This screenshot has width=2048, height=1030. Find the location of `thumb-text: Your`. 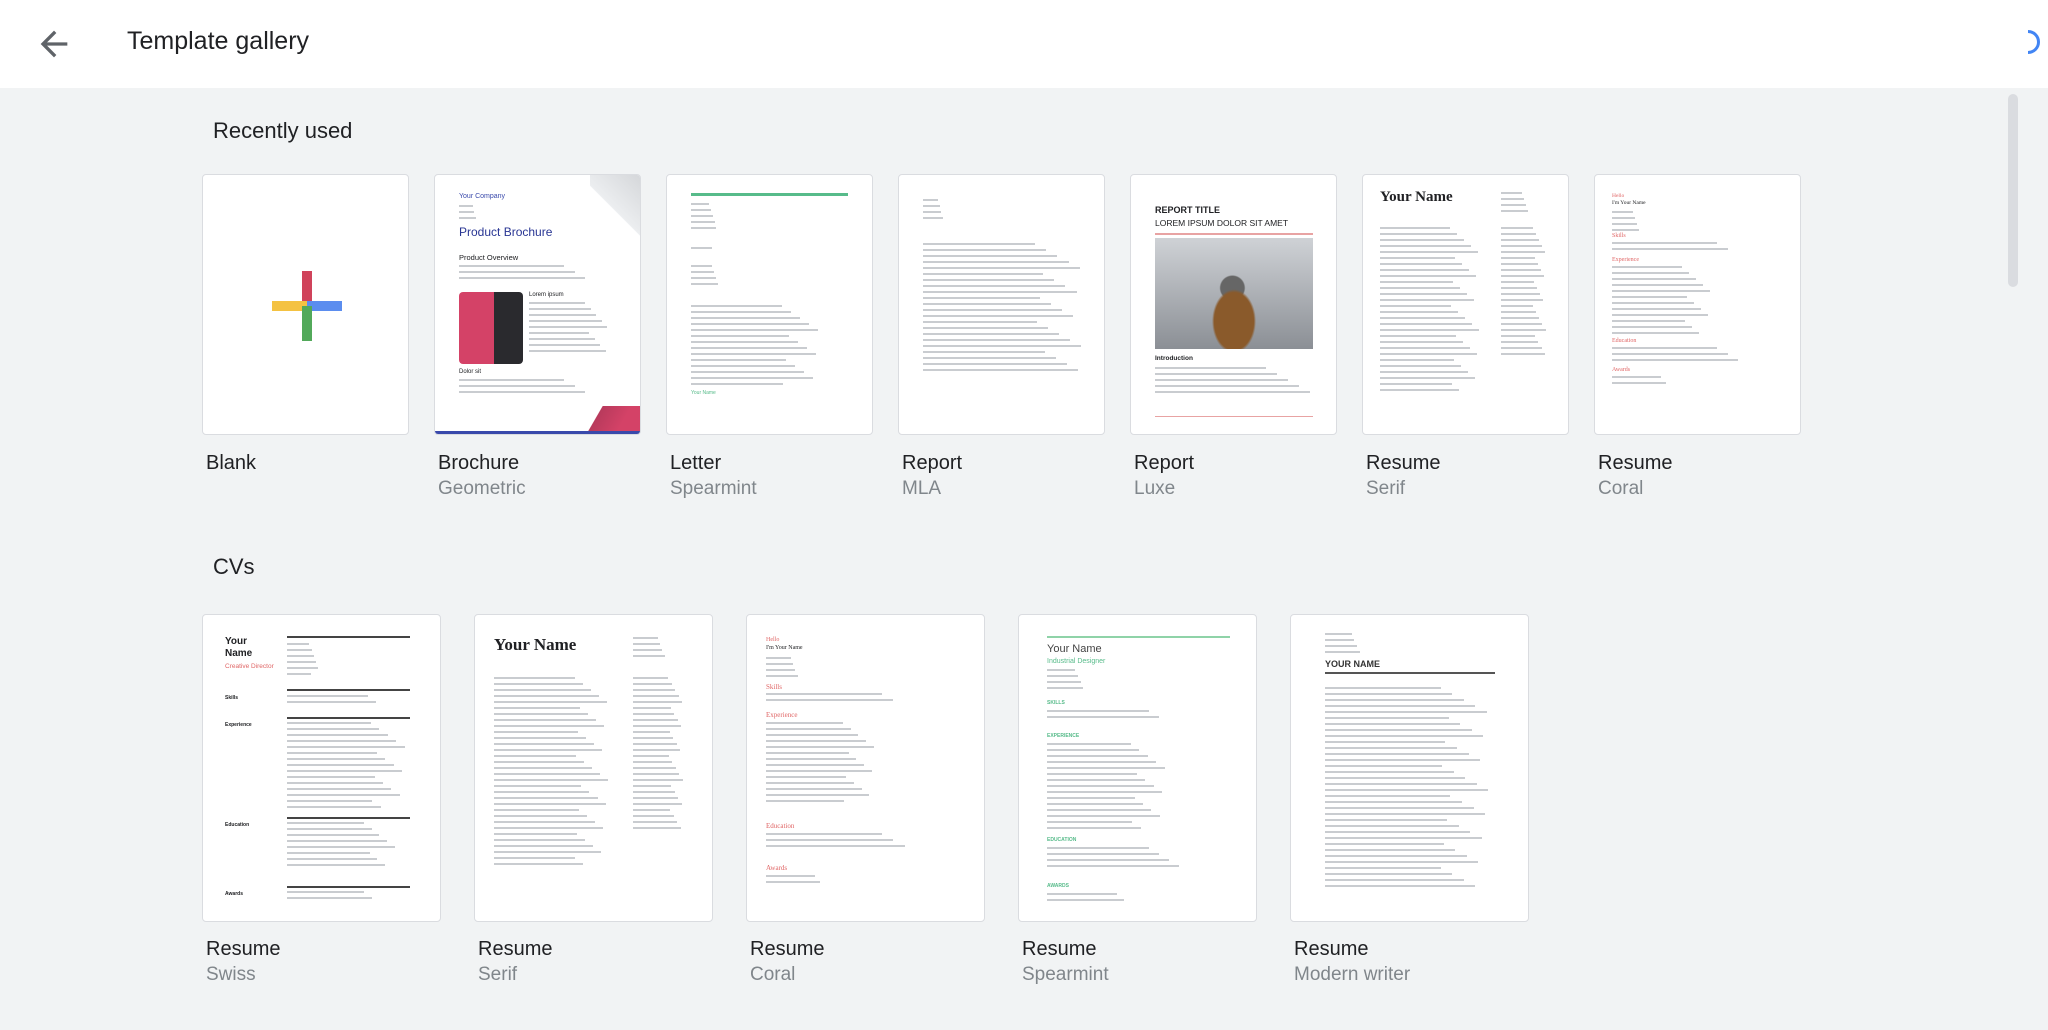

thumb-text: Your is located at coordinates (236, 641).